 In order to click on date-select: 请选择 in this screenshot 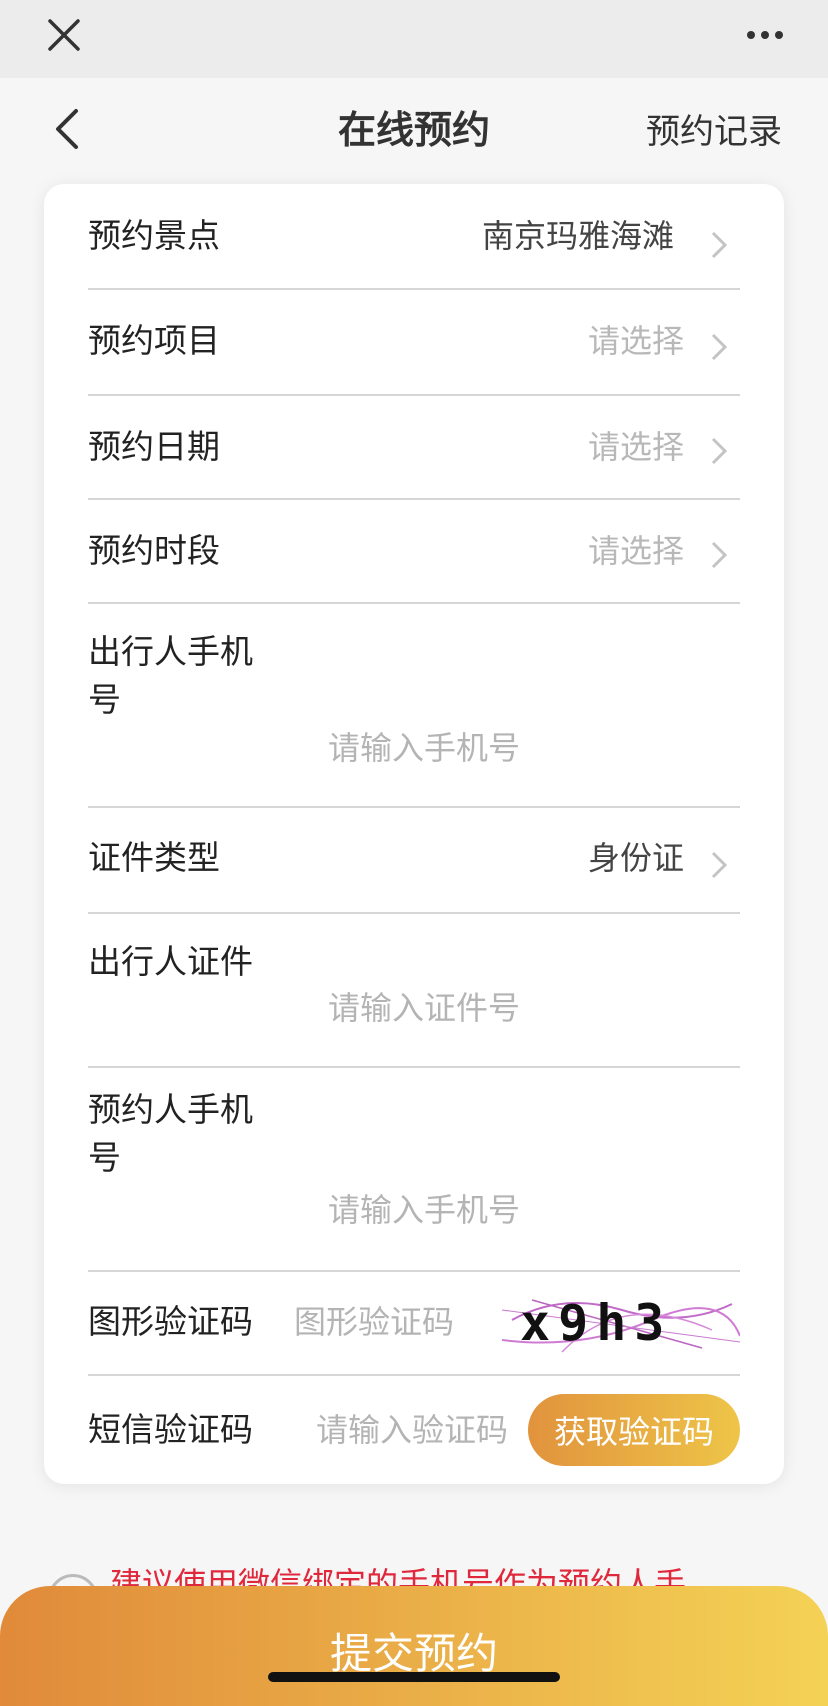, I will do `click(635, 447)`.